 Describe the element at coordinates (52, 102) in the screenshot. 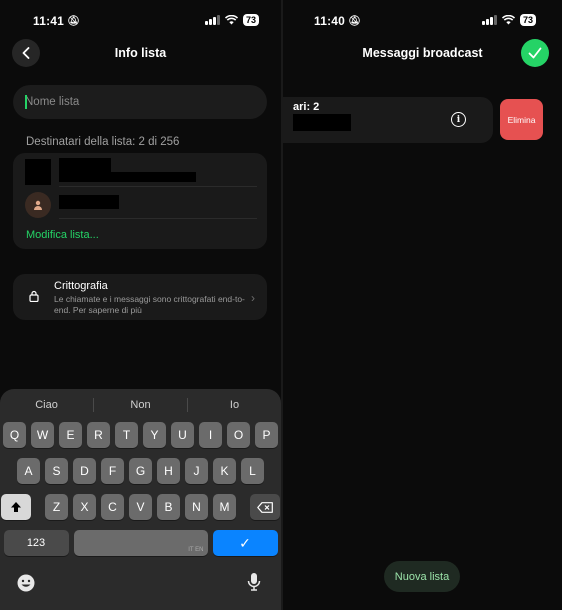

I see `list-name-placeholder: Nome lista` at that location.